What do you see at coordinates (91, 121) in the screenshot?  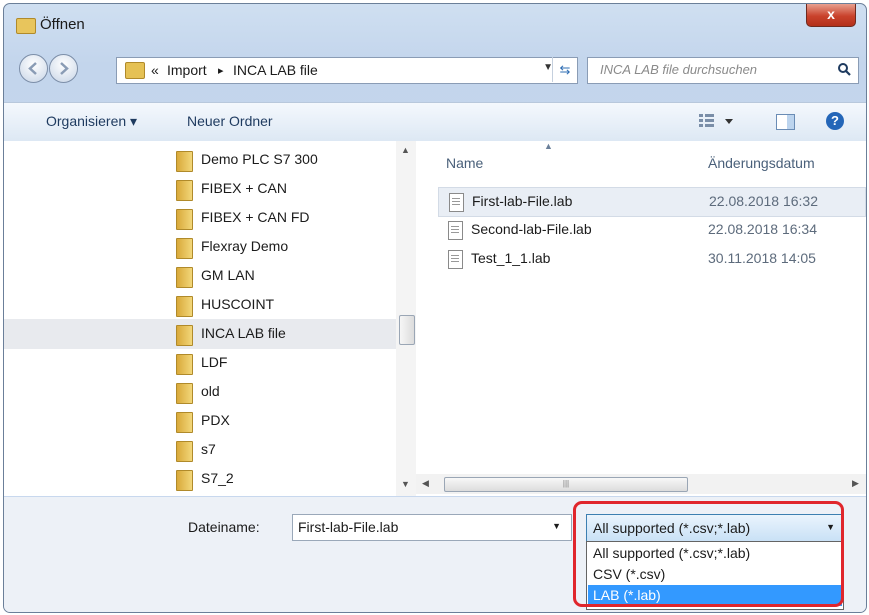 I see `organize-button: Organisieren ▾` at bounding box center [91, 121].